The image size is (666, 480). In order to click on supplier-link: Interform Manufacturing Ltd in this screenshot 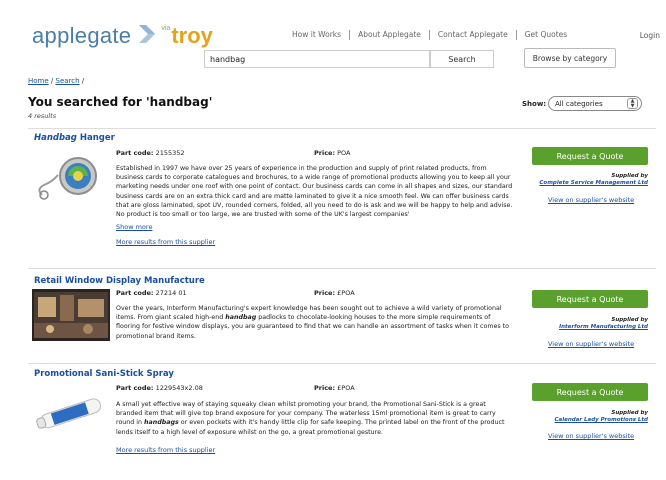, I will do `click(583, 327)`.